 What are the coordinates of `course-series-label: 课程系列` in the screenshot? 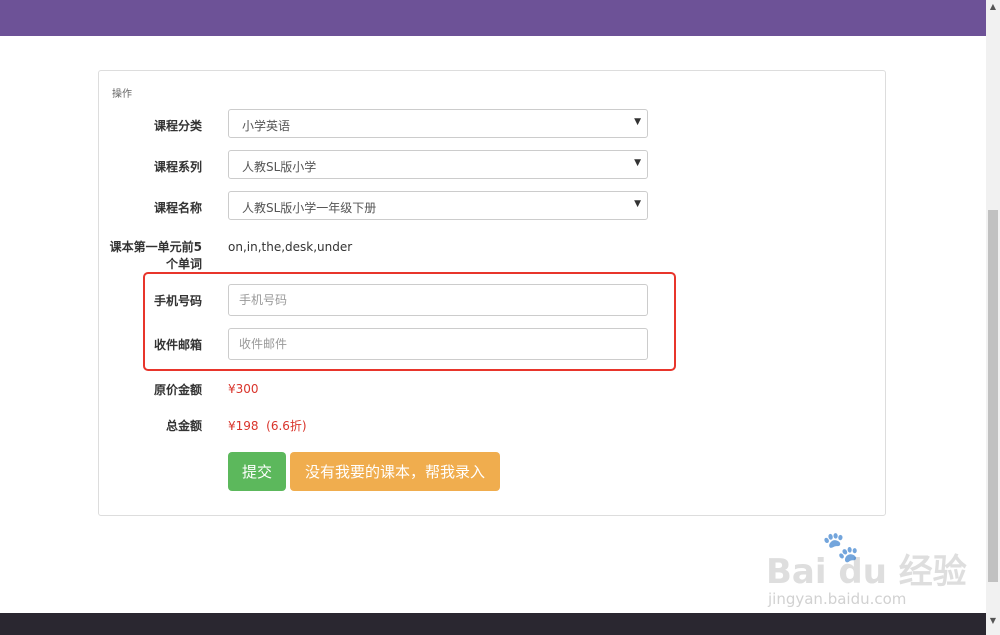 It's located at (177, 167).